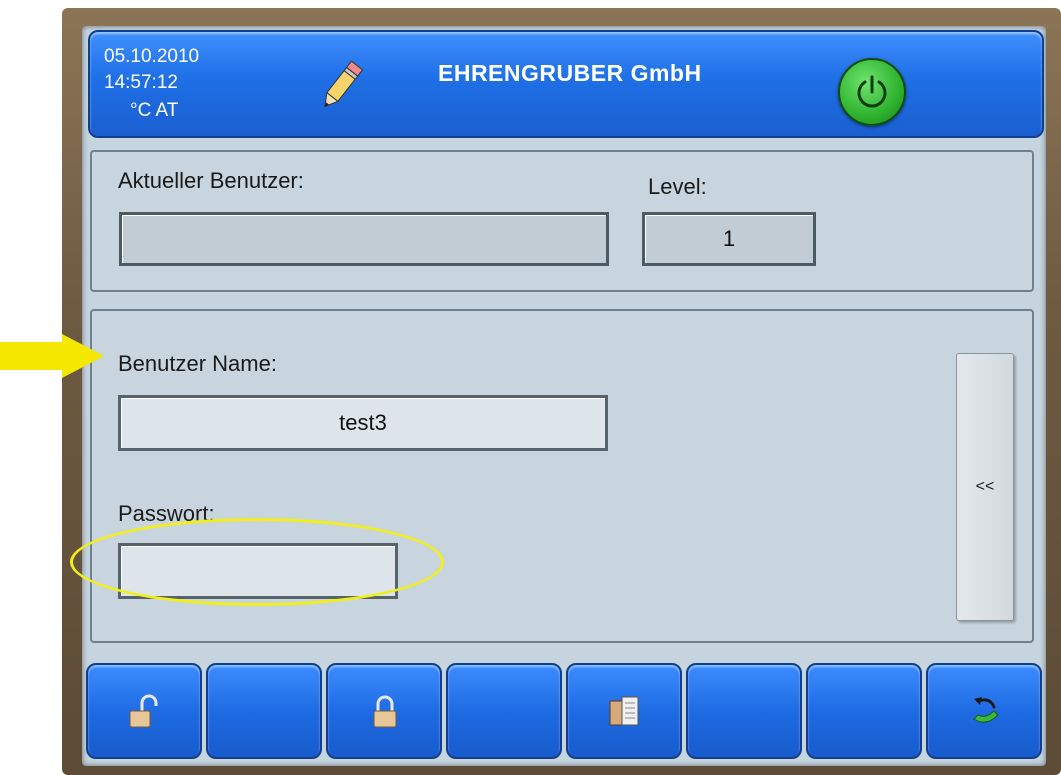 Image resolution: width=1061 pixels, height=775 pixels. What do you see at coordinates (364, 239) in the screenshot?
I see `current-user-field` at bounding box center [364, 239].